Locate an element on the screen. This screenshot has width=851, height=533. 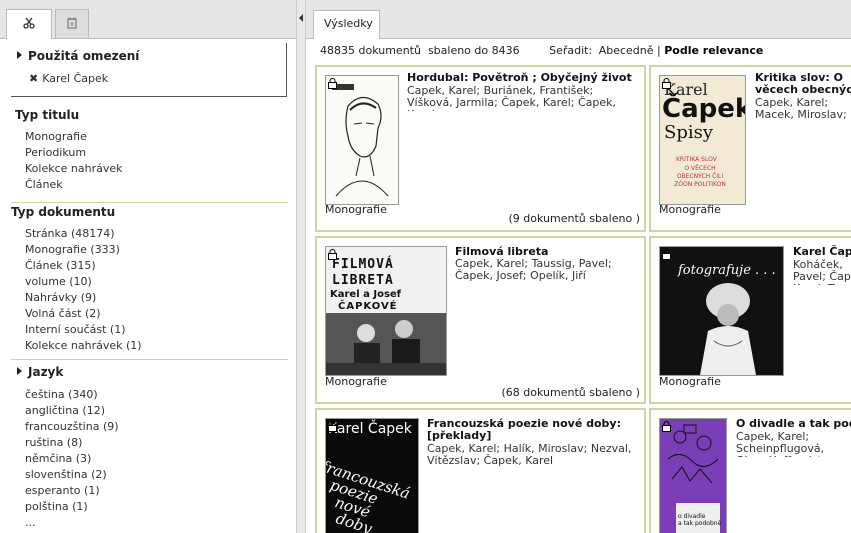
facet-item: Interní součást (1) is located at coordinates (83, 330).